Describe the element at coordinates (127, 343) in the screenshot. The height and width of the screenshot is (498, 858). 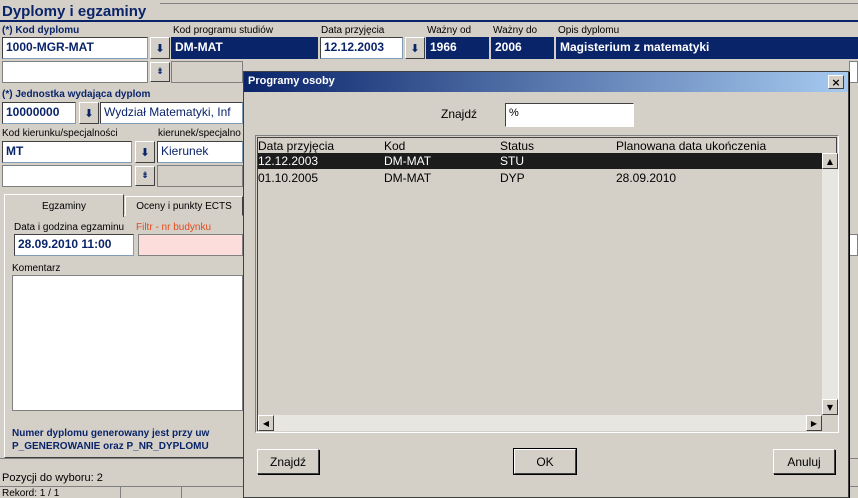
I see `komentarz-textarea` at that location.